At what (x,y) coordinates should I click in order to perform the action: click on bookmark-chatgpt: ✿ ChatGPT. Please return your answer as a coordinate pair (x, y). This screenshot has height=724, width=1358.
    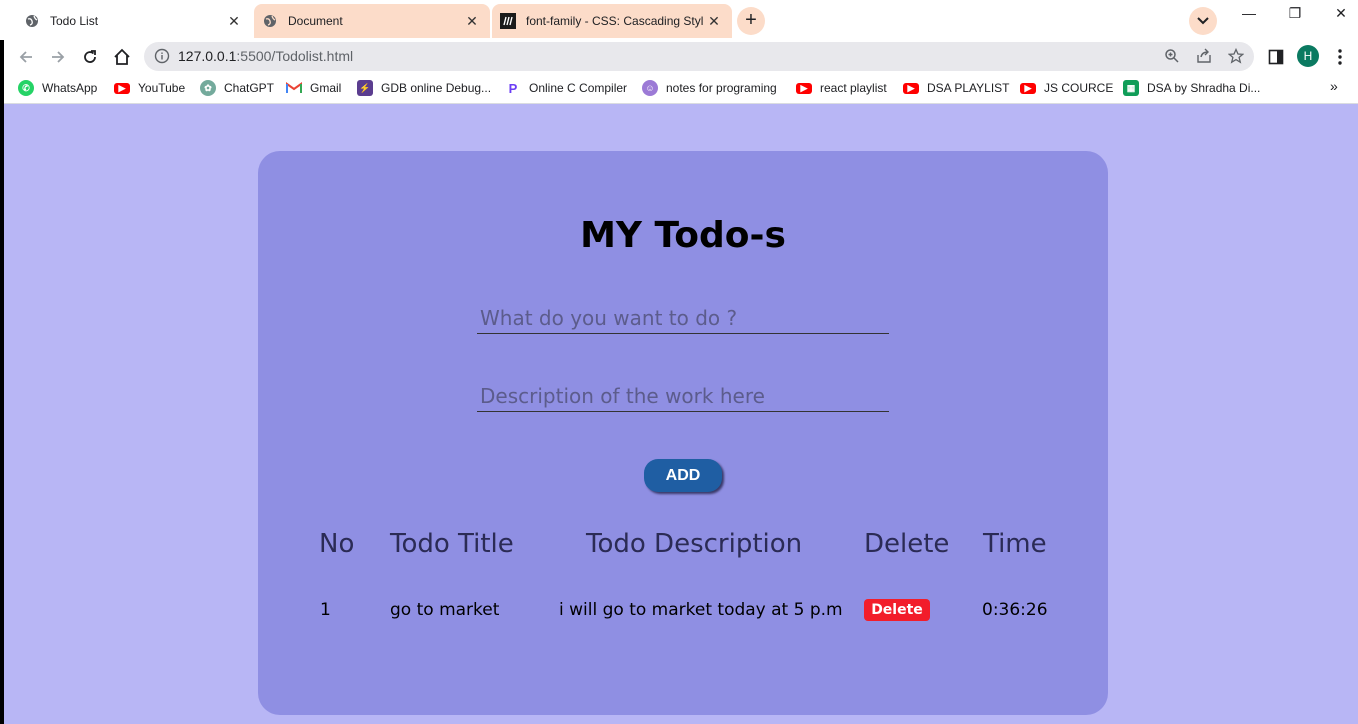
    Looking at the image, I should click on (237, 88).